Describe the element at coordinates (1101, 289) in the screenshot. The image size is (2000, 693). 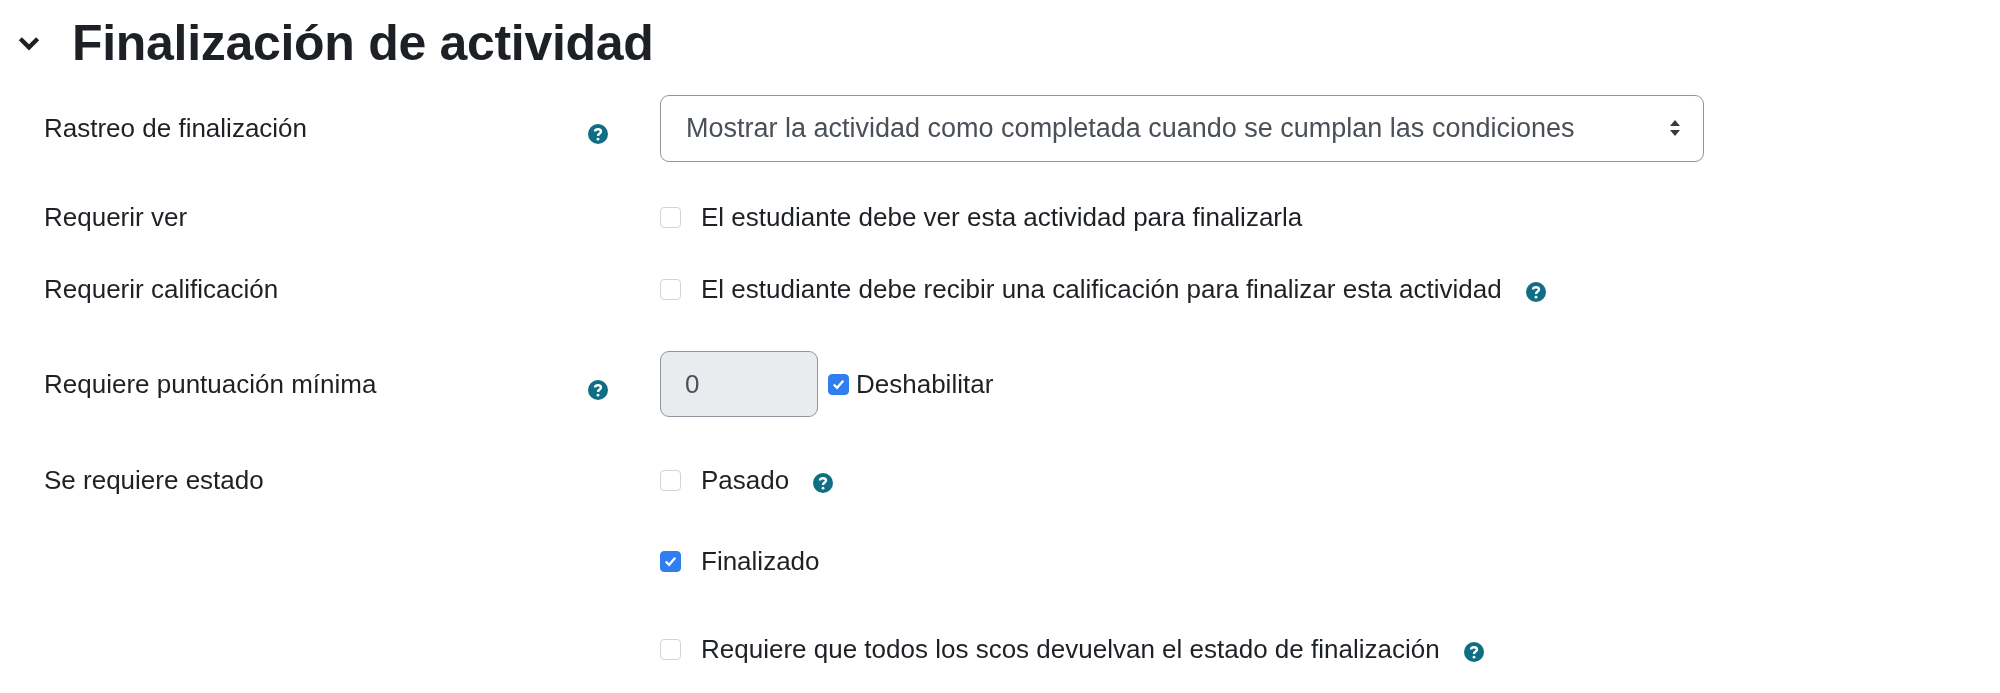
I see `checkbox-label: El estudiante debe recibir una calificación para finalizar esta actividad` at that location.